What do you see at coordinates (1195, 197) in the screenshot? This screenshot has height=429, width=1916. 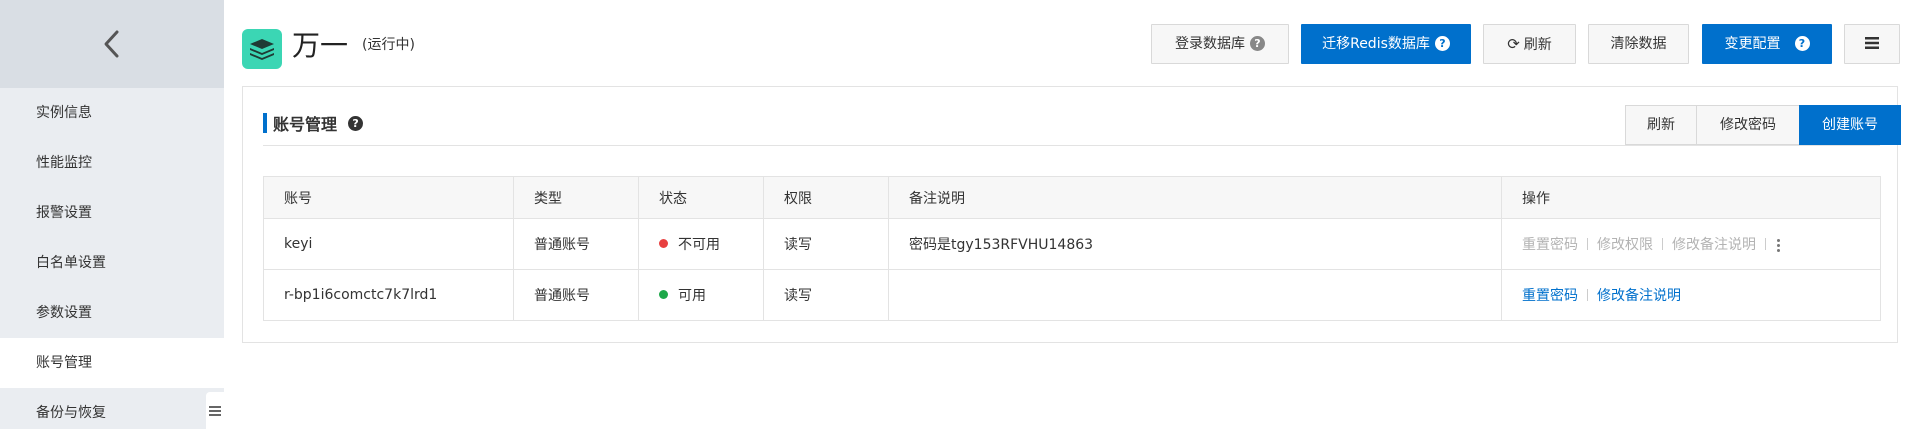 I see `column-header-note: 备注说明` at bounding box center [1195, 197].